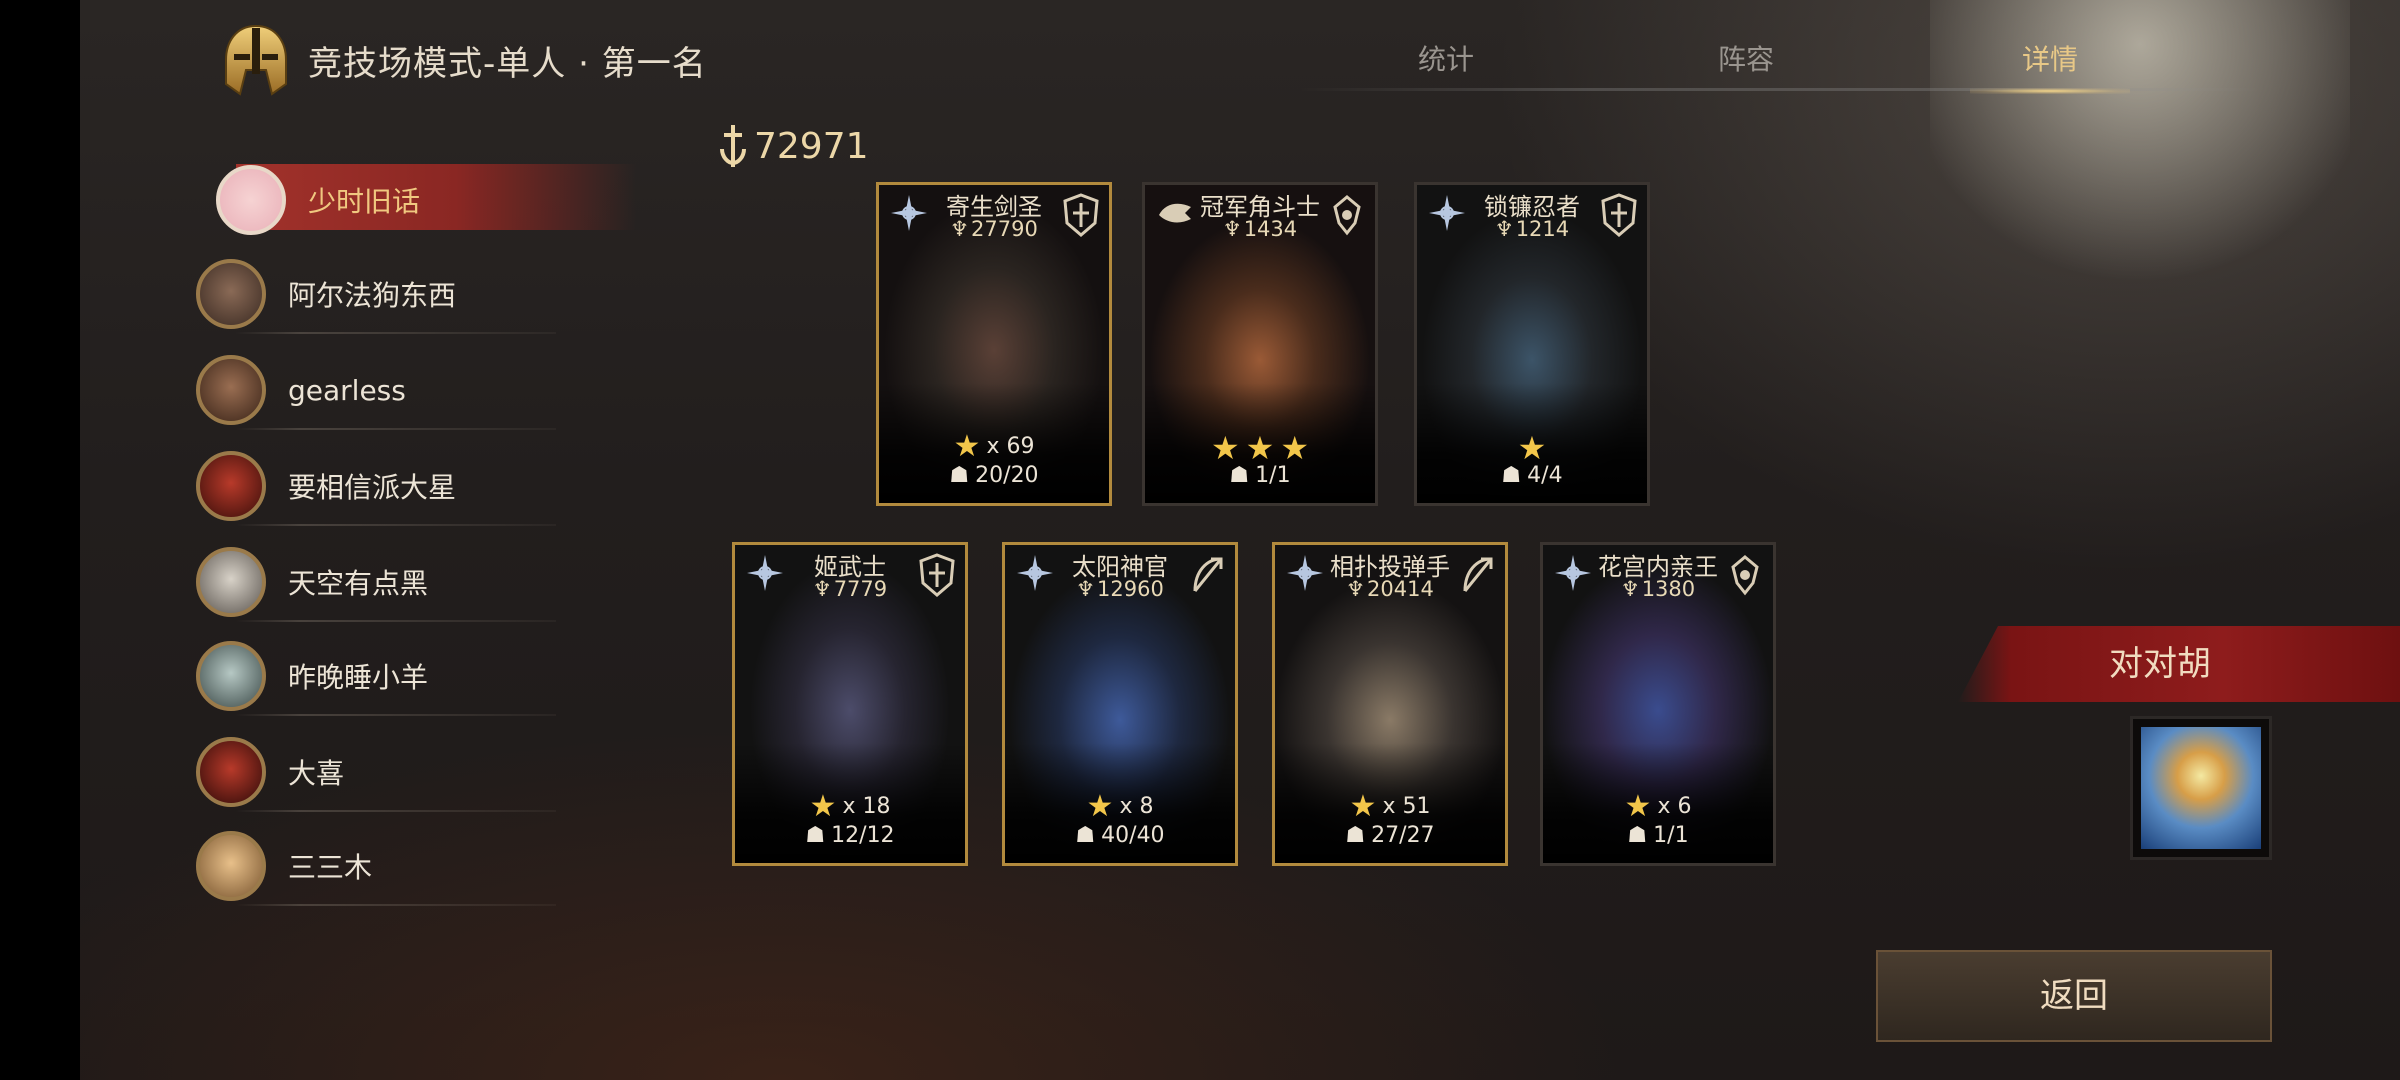  I want to click on hero-power: ♆ 12960, so click(1120, 589).